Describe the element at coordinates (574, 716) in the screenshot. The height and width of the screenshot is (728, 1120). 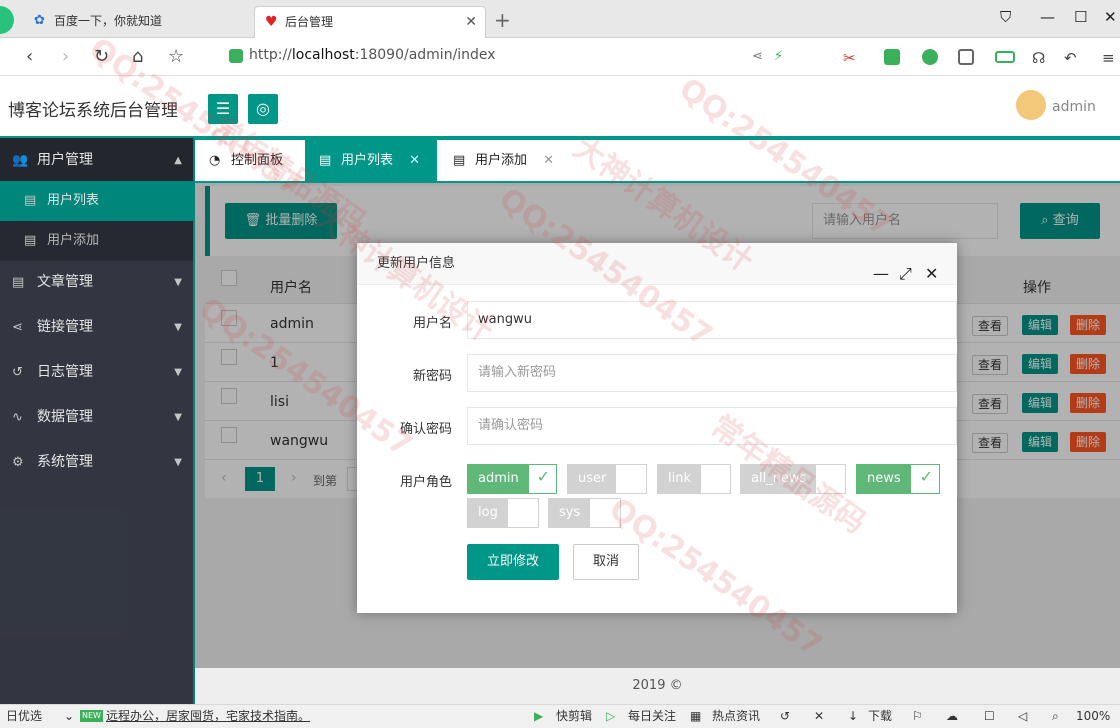
I see `status-item: 快剪辑` at that location.